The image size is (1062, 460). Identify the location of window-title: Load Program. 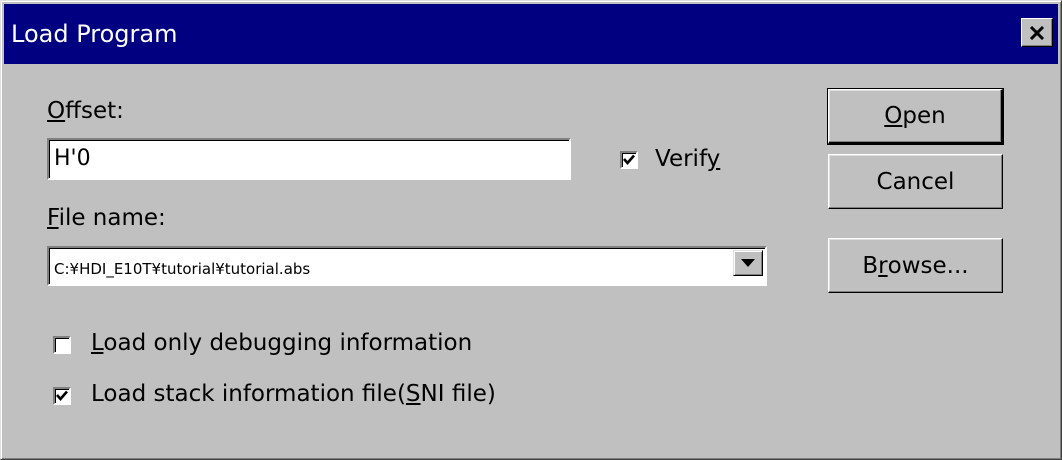
(94, 34).